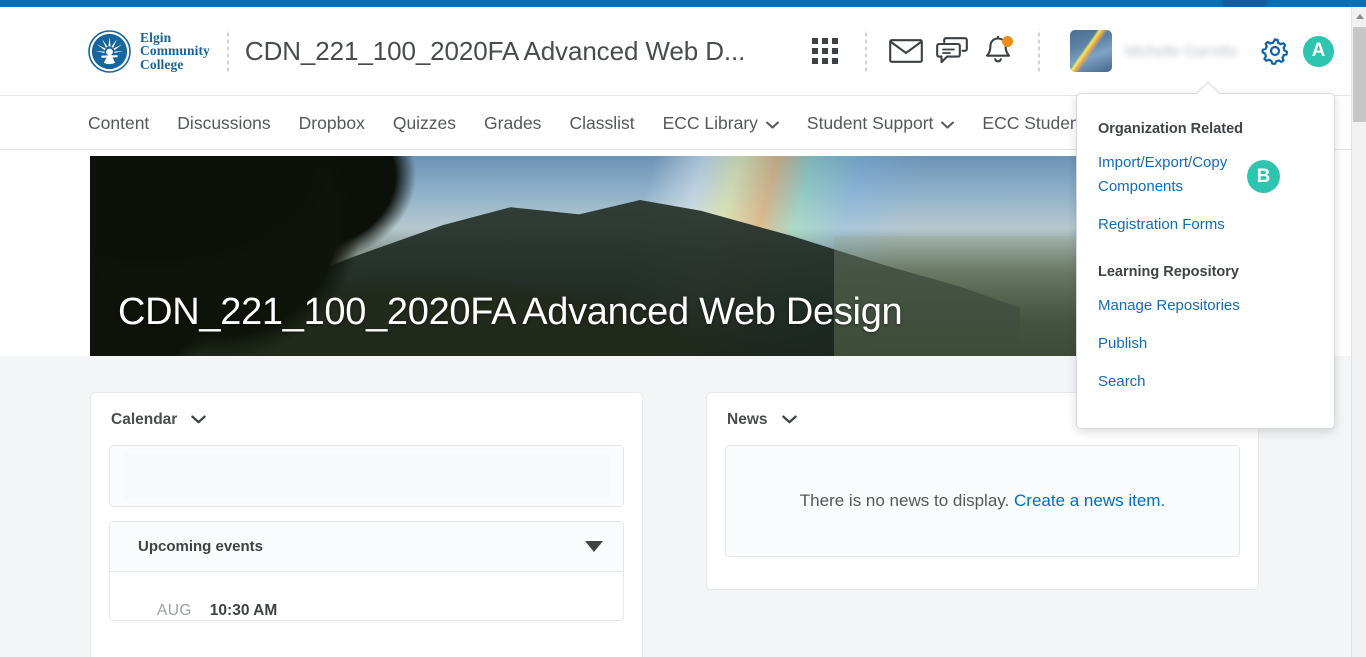  Describe the element at coordinates (1318, 51) in the screenshot. I see `annotation-badge-a: A` at that location.